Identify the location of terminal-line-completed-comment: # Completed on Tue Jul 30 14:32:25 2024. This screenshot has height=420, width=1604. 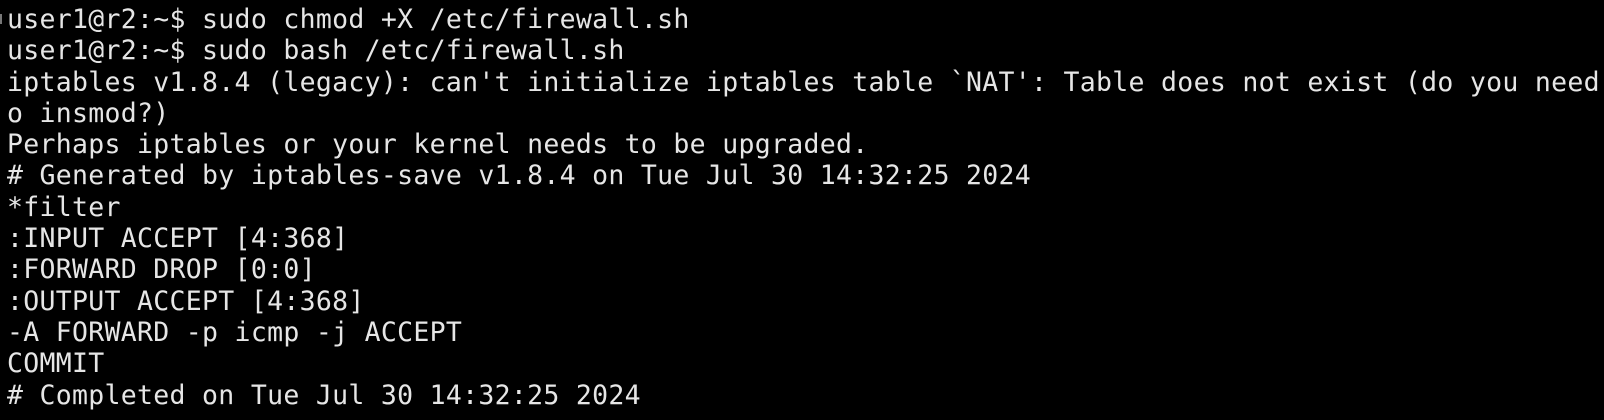
(324, 395).